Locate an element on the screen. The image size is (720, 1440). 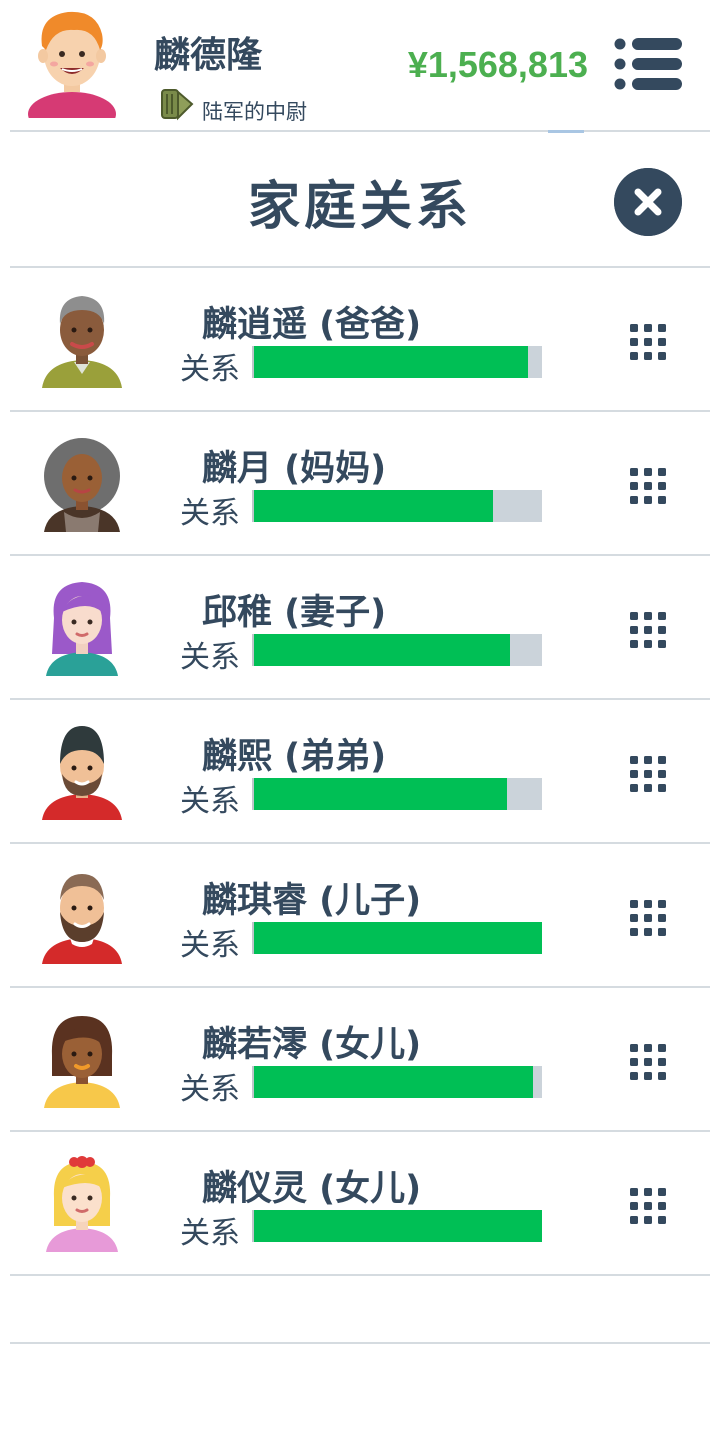
family-row: 麟熙 (弟弟) 关系 is located at coordinates (360, 772).